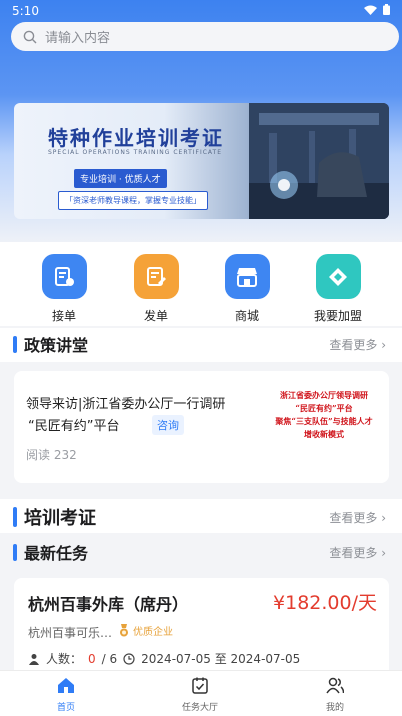  What do you see at coordinates (337, 316) in the screenshot?
I see `menu-join-label: 我要加盟` at bounding box center [337, 316].